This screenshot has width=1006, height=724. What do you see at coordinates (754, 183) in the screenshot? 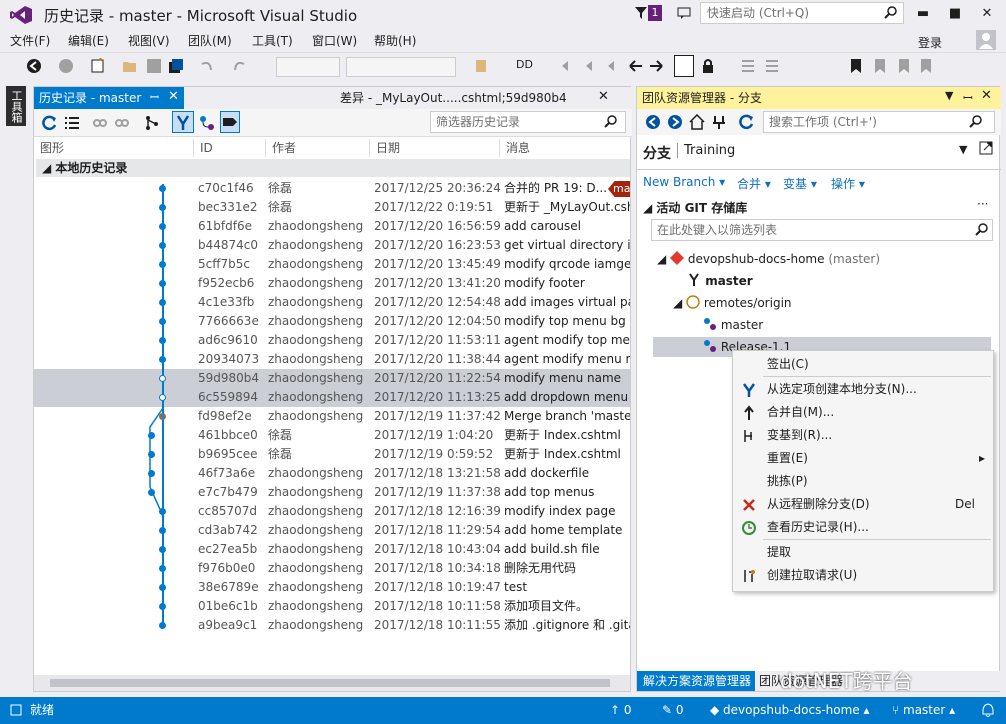
I see `merge-link: 合并 ▾` at bounding box center [754, 183].